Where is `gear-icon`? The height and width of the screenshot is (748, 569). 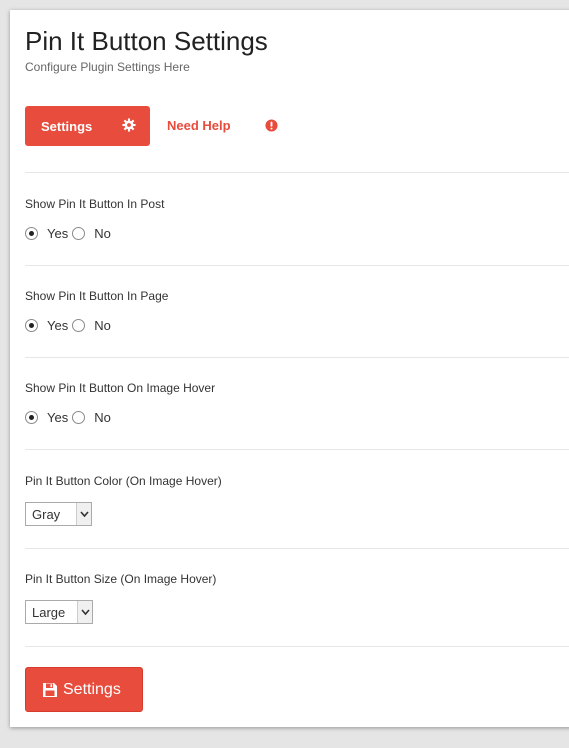 gear-icon is located at coordinates (129, 125).